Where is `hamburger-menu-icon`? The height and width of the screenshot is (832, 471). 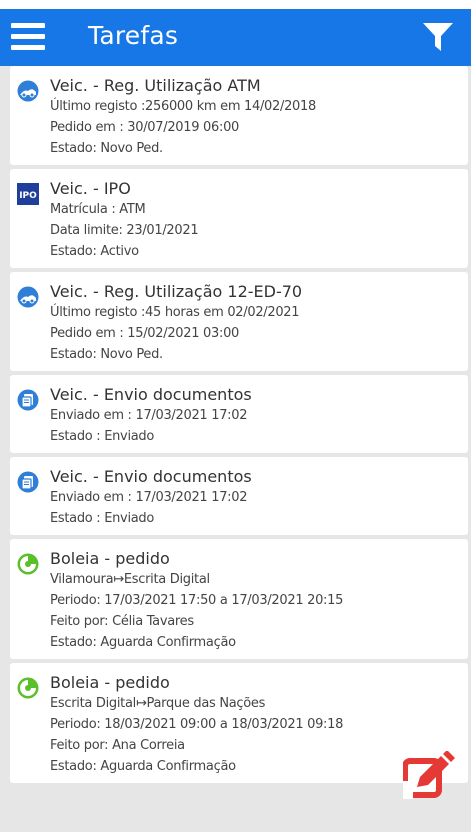
hamburger-menu-icon is located at coordinates (28, 37).